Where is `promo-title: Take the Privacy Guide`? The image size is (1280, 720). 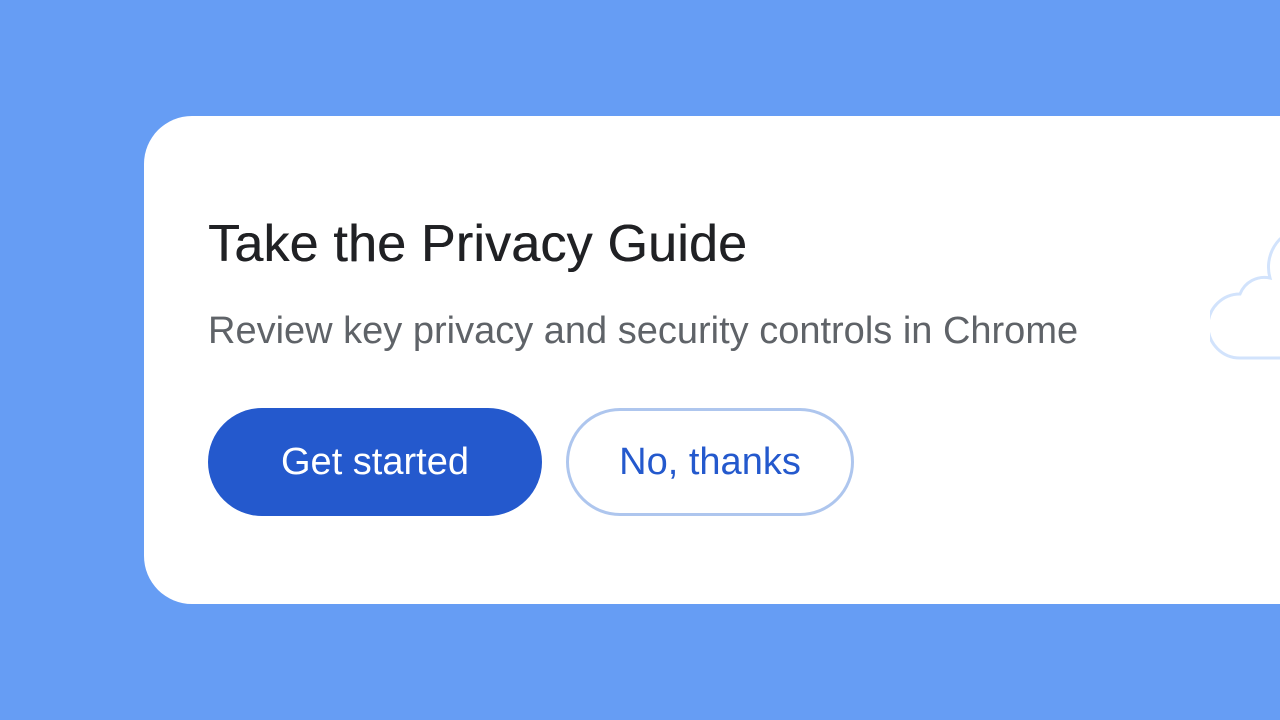
promo-title: Take the Privacy Guide is located at coordinates (478, 244).